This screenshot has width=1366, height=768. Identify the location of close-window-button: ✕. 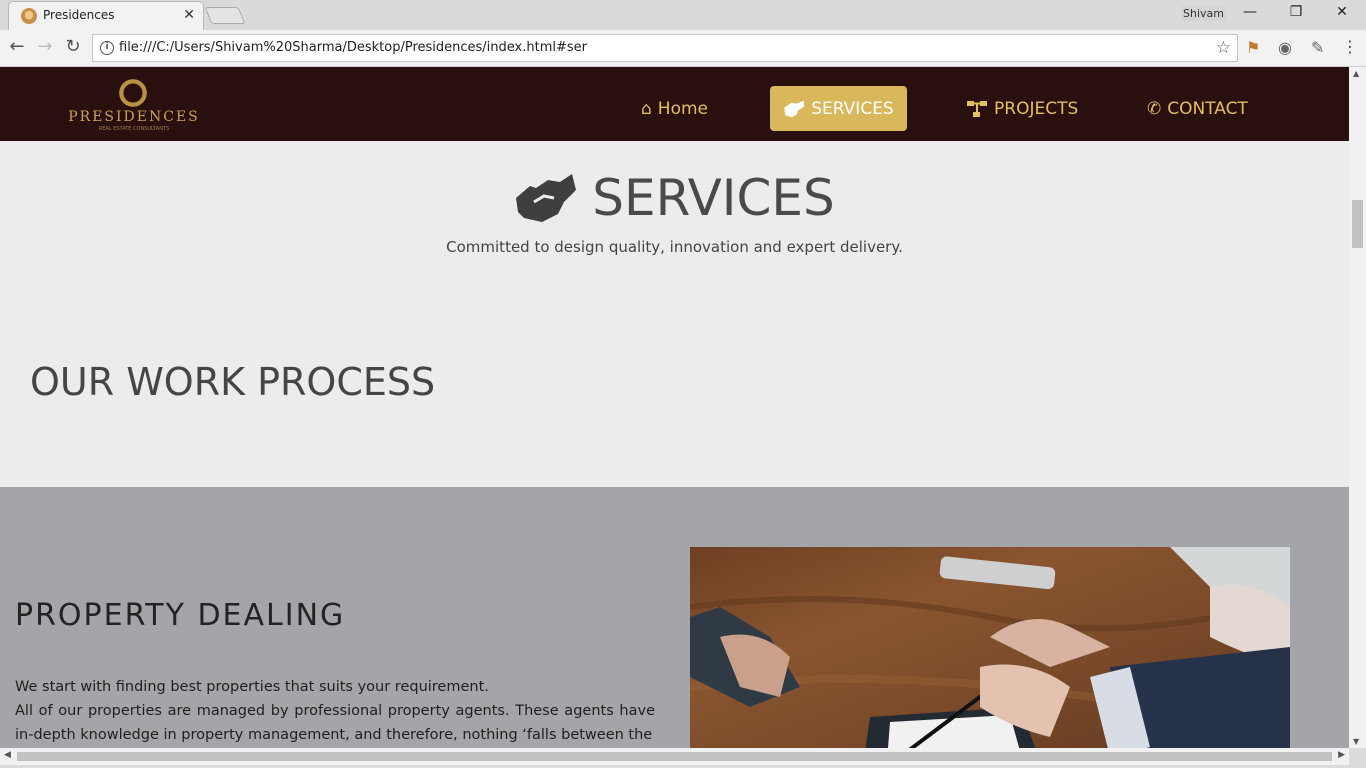
(1342, 12).